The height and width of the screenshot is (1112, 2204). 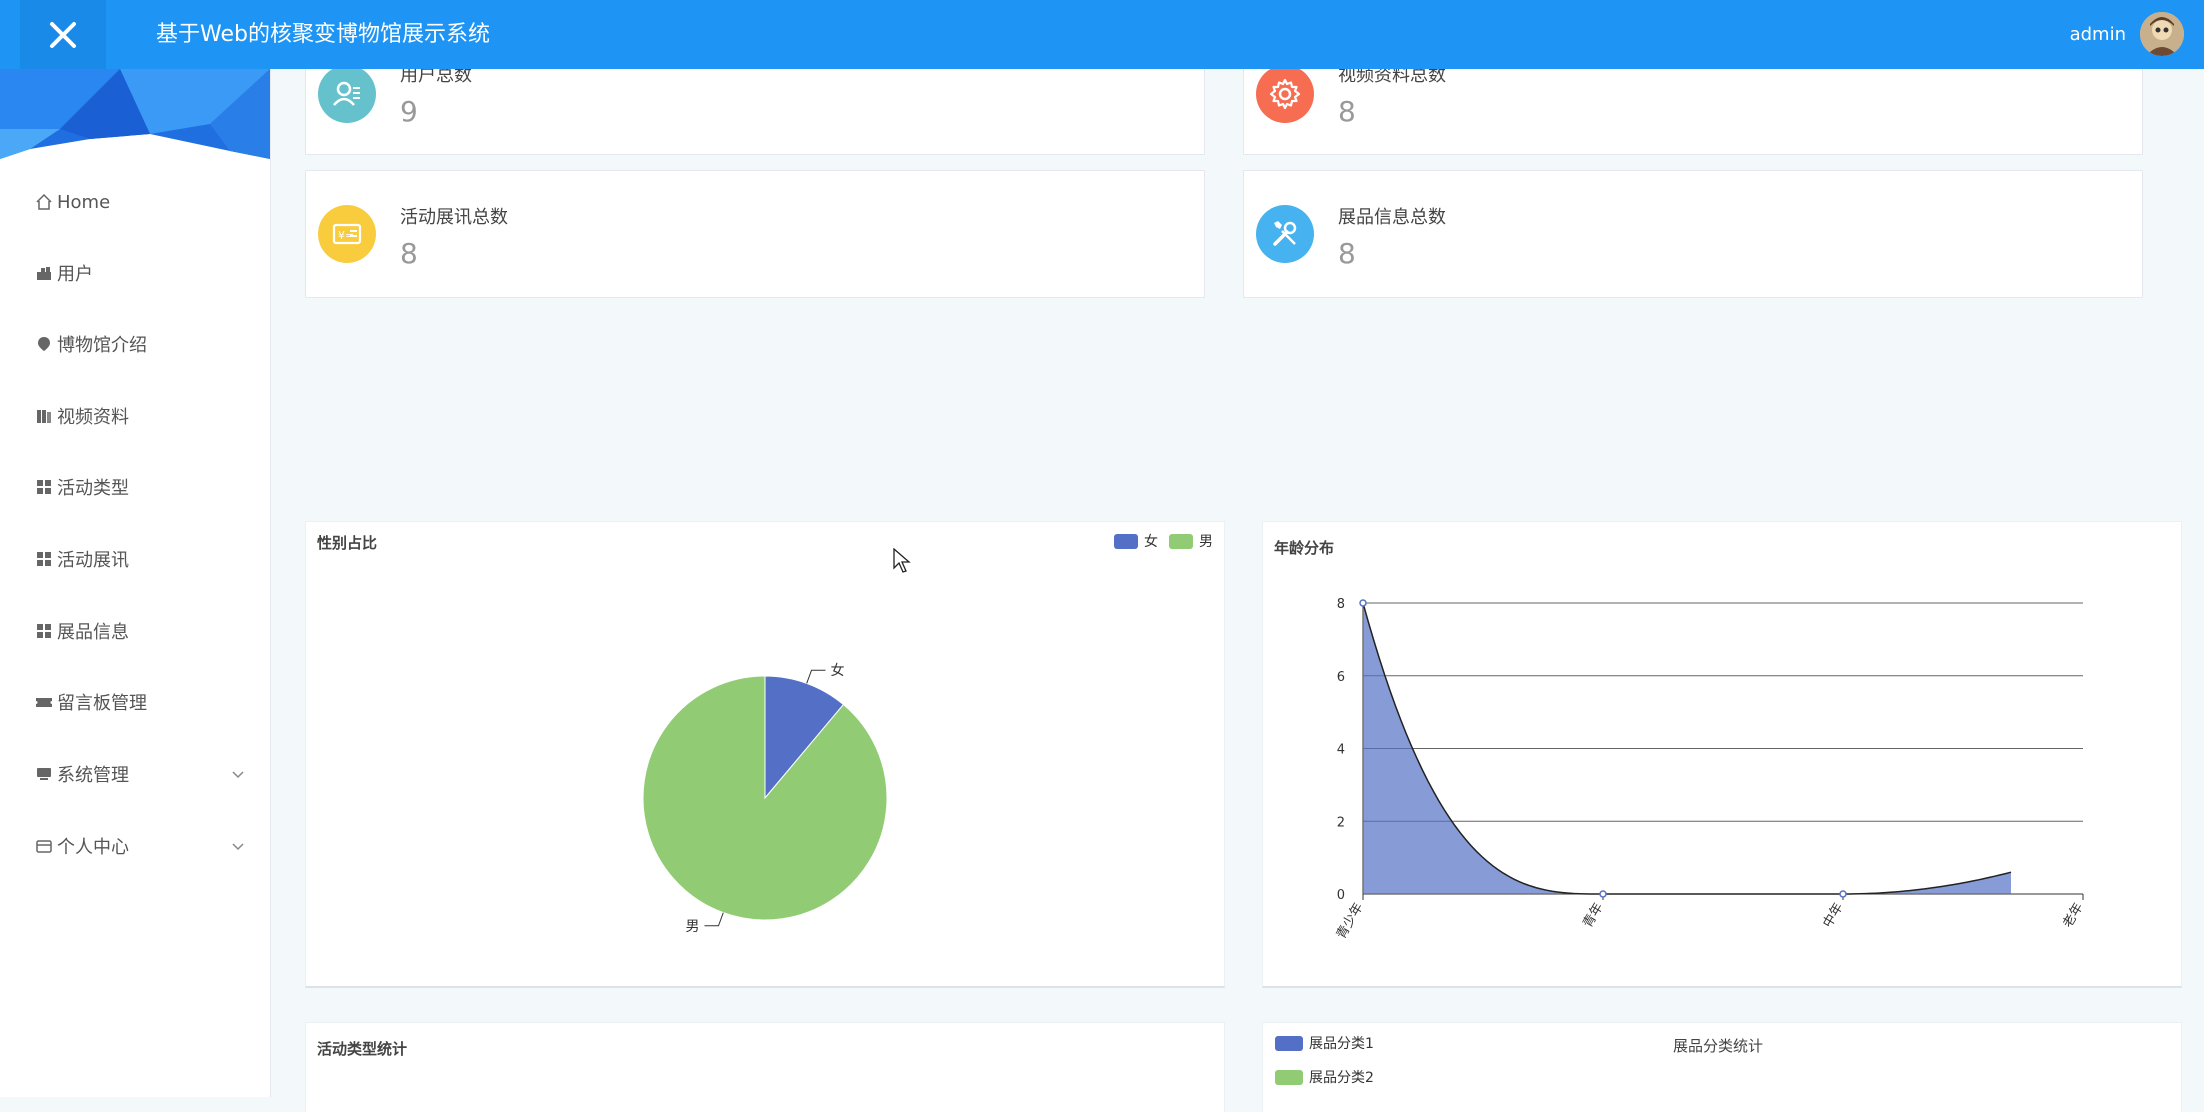 What do you see at coordinates (347, 234) in the screenshot?
I see `ticket-card-icon: ¥=` at bounding box center [347, 234].